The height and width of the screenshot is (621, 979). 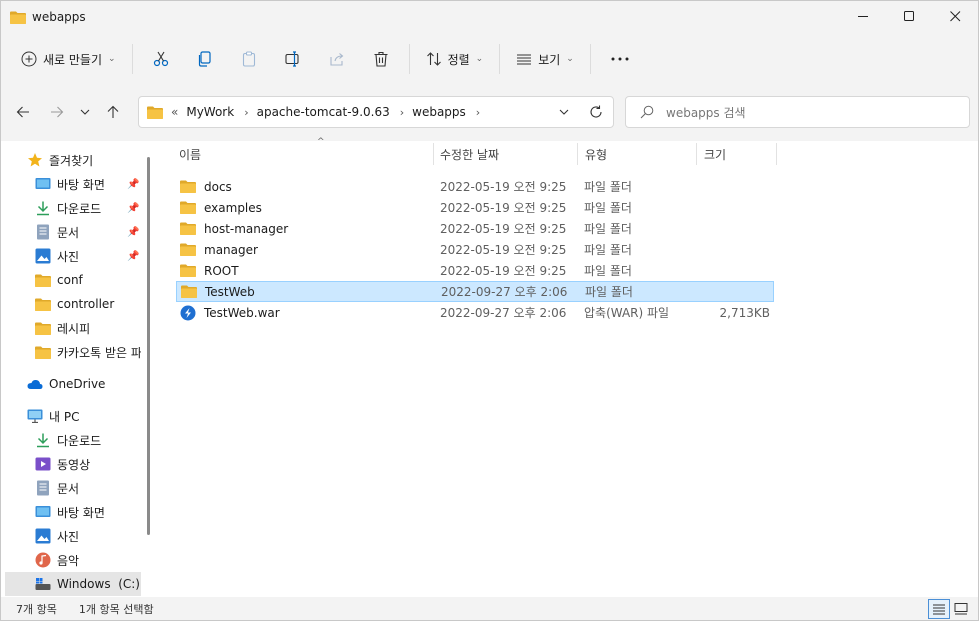 I want to click on file-name-cell: host-manager, so click(x=234, y=229).